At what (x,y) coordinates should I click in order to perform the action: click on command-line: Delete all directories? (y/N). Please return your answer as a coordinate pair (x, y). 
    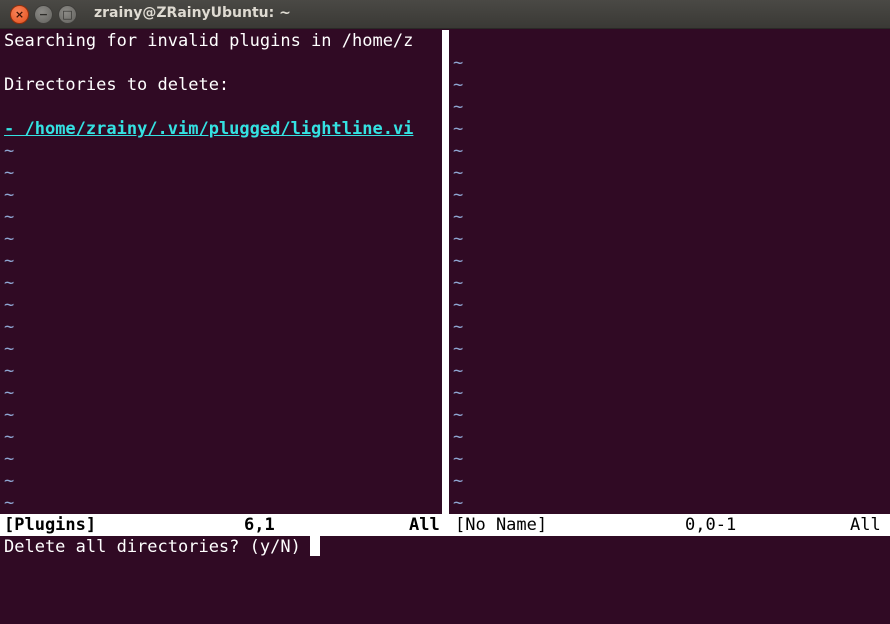
    Looking at the image, I should click on (162, 547).